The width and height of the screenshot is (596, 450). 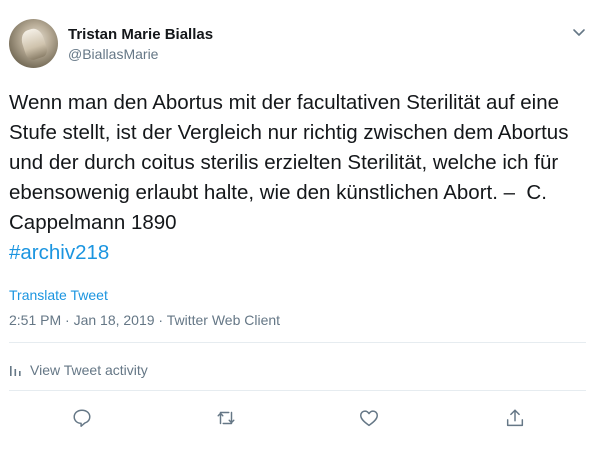 What do you see at coordinates (15, 371) in the screenshot?
I see `bar-chart-icon` at bounding box center [15, 371].